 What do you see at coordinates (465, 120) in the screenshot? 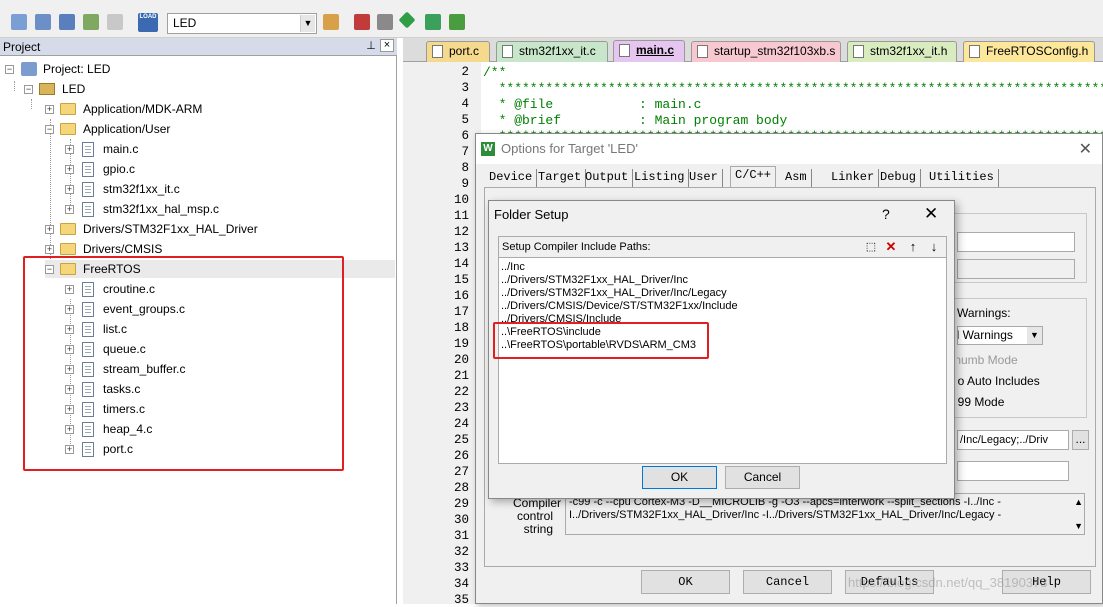
I see `line-number: 5` at bounding box center [465, 120].